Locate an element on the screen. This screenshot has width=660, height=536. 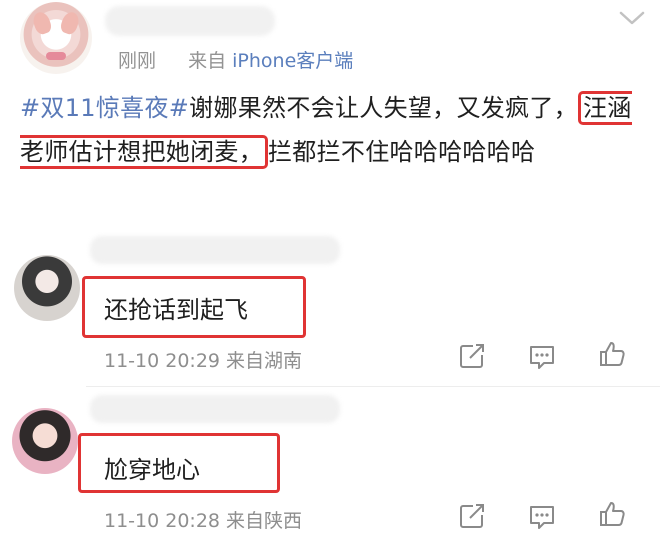
topic-link: #双11惊喜夜# is located at coordinates (104, 108).